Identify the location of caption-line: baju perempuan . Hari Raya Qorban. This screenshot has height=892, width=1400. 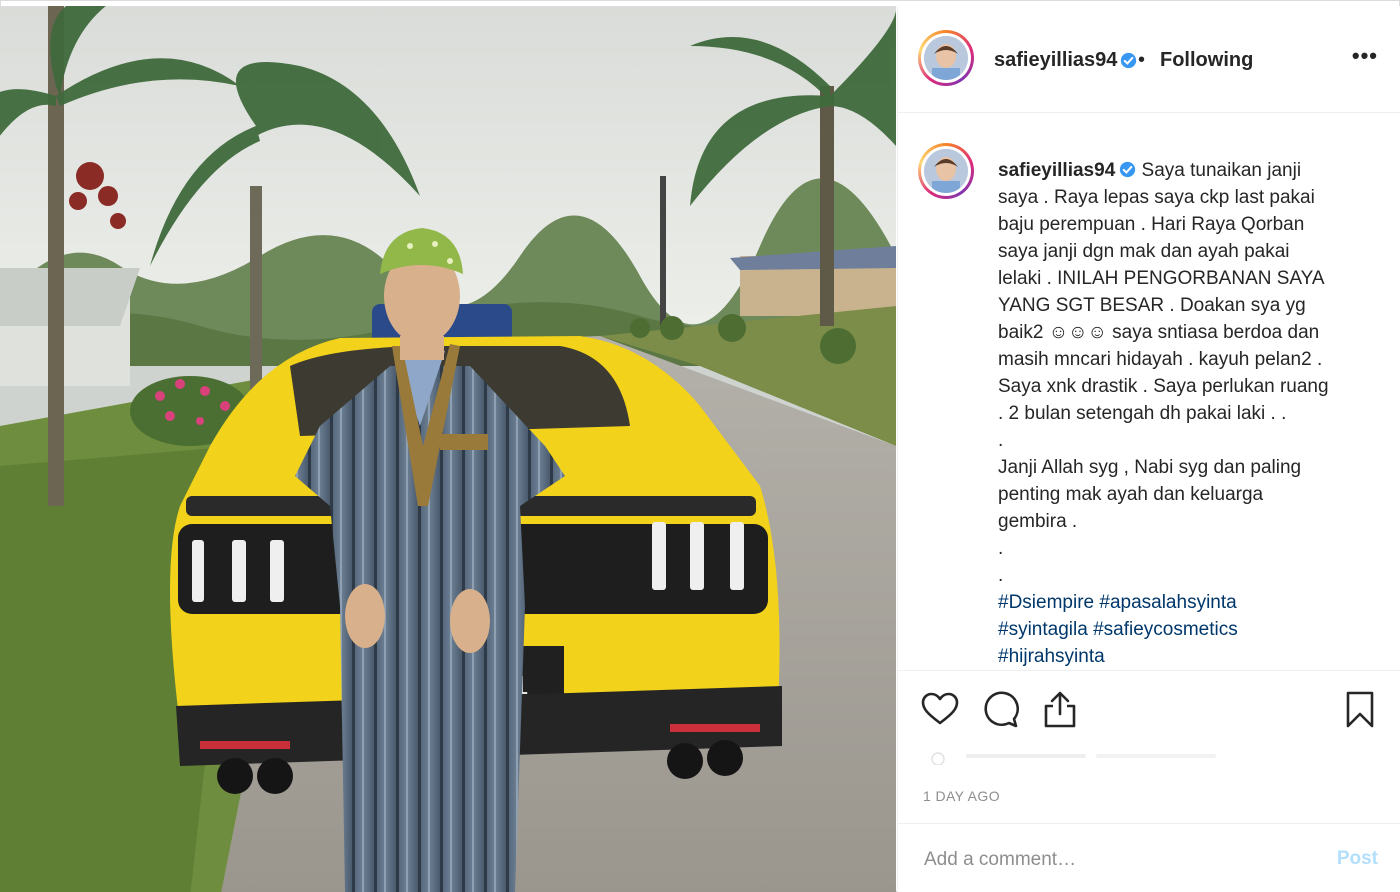
(1151, 224).